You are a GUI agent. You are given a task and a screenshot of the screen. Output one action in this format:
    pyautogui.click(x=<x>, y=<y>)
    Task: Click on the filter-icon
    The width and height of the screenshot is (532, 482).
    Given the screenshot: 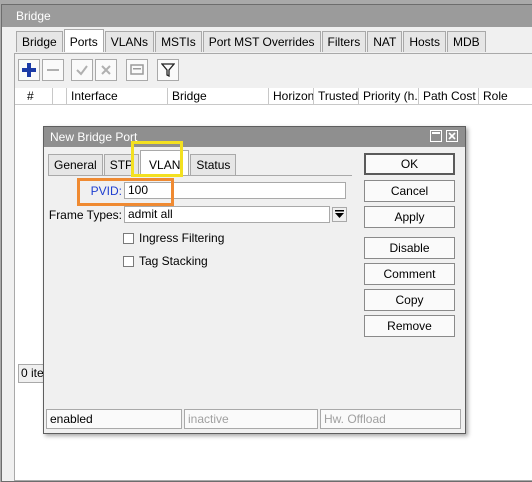 What is the action you would take?
    pyautogui.click(x=168, y=70)
    